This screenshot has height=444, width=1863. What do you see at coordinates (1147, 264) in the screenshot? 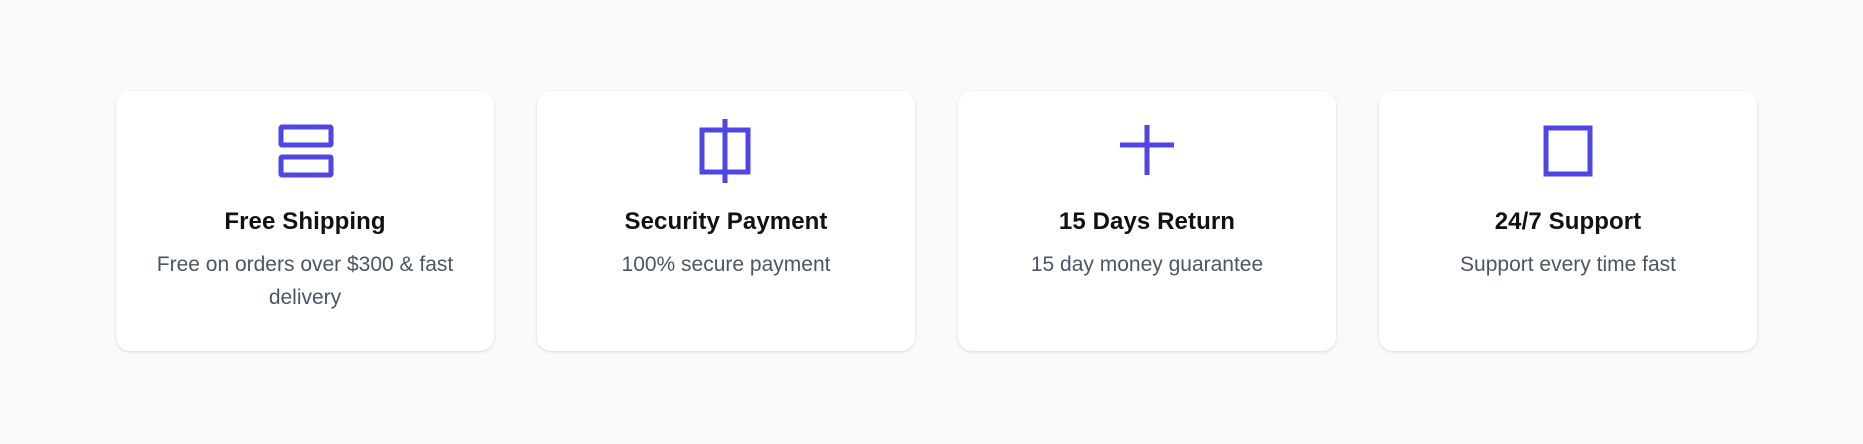
I see `feature-description: 15 day money guarantee` at bounding box center [1147, 264].